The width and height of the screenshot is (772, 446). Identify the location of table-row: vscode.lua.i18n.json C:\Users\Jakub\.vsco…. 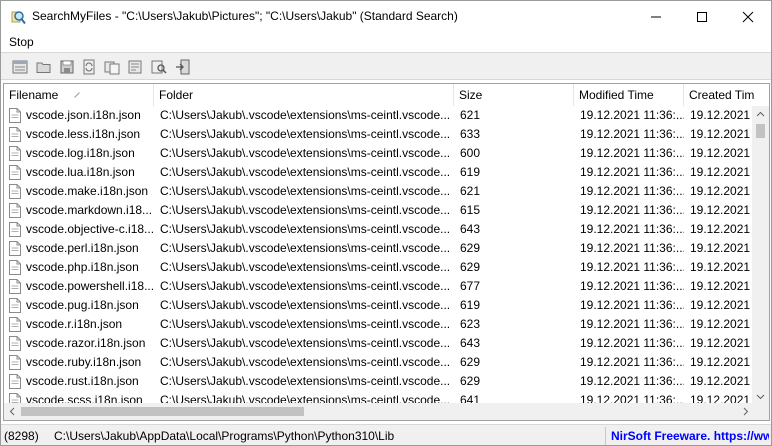
(379, 172).